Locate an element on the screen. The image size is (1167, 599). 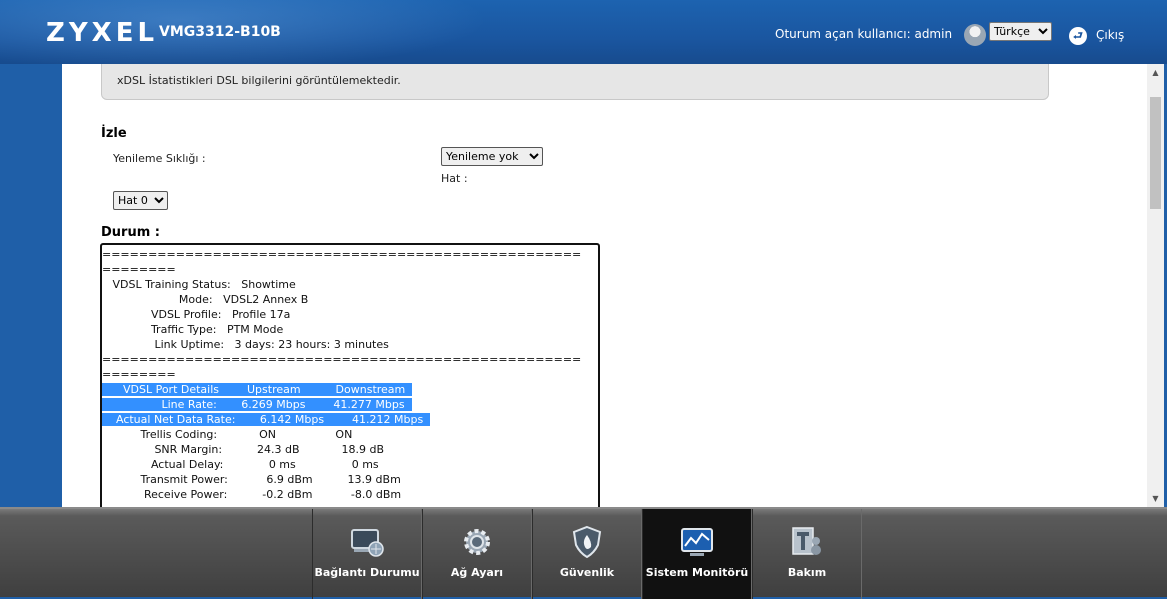
nav-system-monitor: Sistem Monitörü is located at coordinates (697, 554).